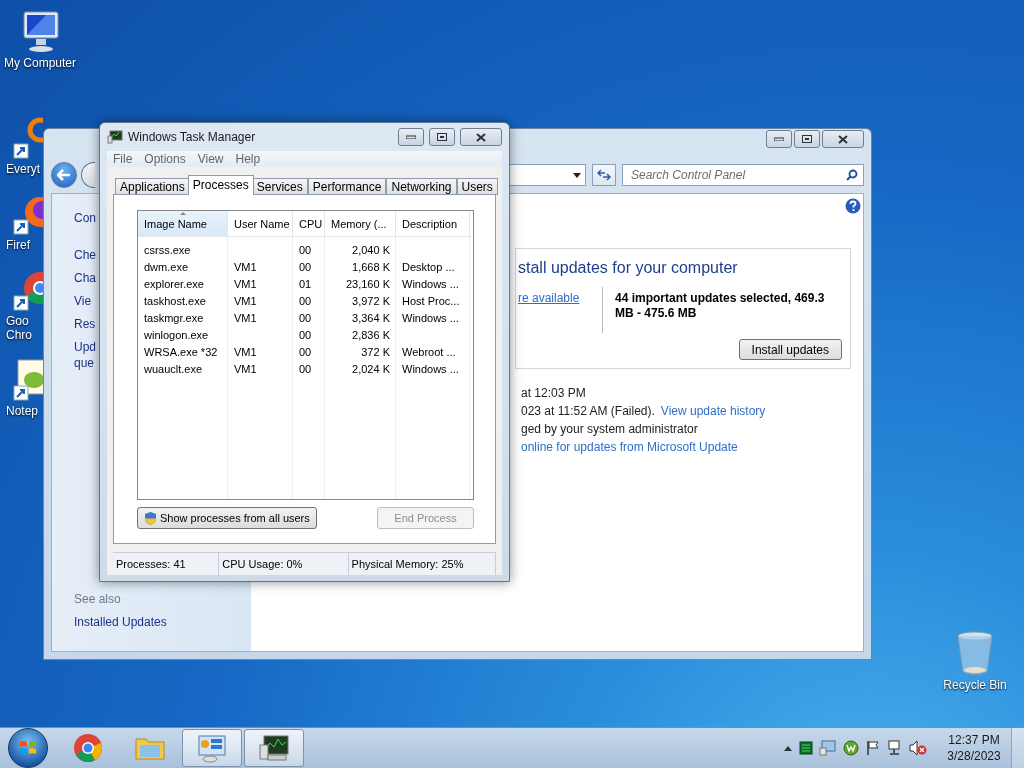 The width and height of the screenshot is (1024, 768). I want to click on table-cell-text: 372 K, so click(375, 351).